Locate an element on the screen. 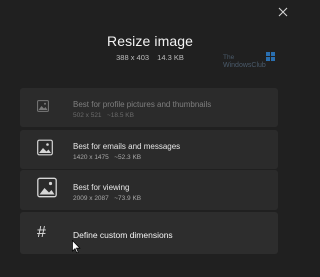 The height and width of the screenshot is (277, 320). option-custom-dimensions: # Define custom dimensions is located at coordinates (149, 233).